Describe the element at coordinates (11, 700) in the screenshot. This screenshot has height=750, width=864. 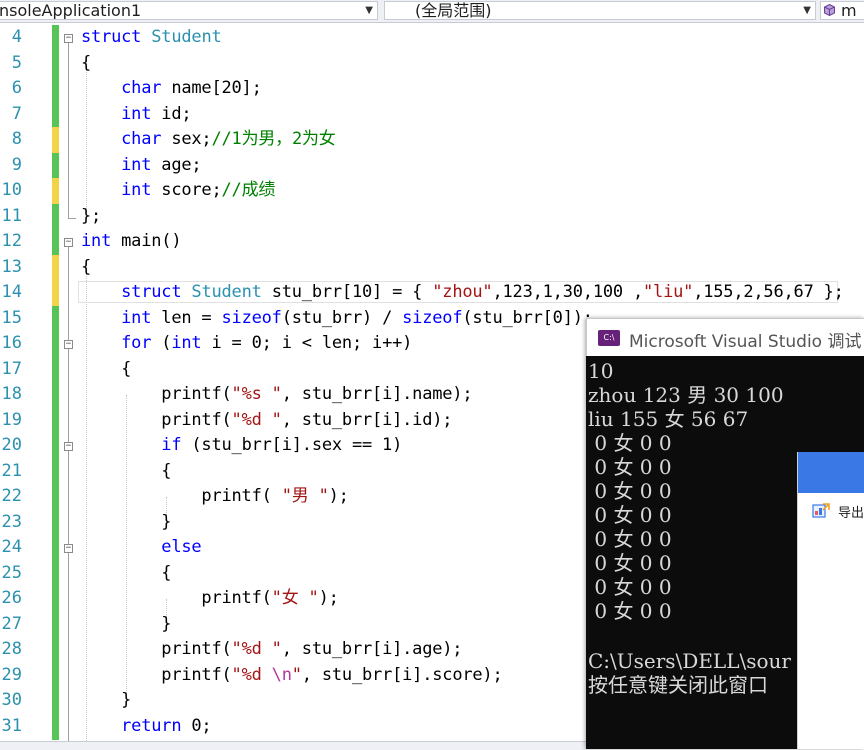
I see `line-number: 30` at that location.